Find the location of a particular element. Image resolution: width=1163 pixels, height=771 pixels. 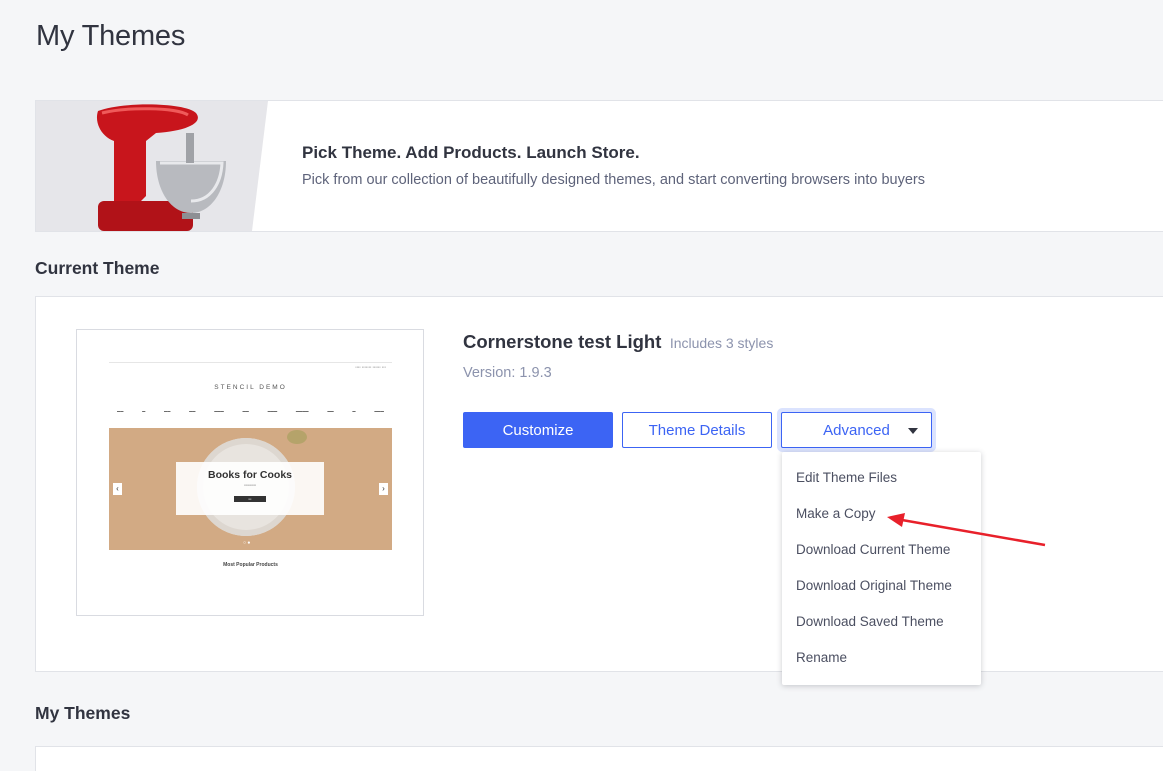

theme-name: Cornerstone test Light is located at coordinates (562, 341).